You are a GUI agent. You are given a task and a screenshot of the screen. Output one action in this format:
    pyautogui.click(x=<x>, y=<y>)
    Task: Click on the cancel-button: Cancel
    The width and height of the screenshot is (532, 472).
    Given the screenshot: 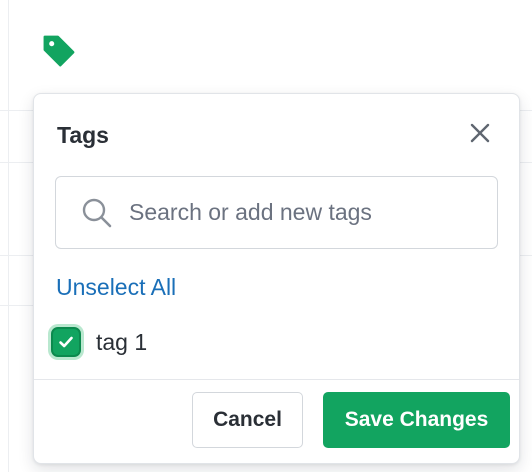 What is the action you would take?
    pyautogui.click(x=247, y=420)
    